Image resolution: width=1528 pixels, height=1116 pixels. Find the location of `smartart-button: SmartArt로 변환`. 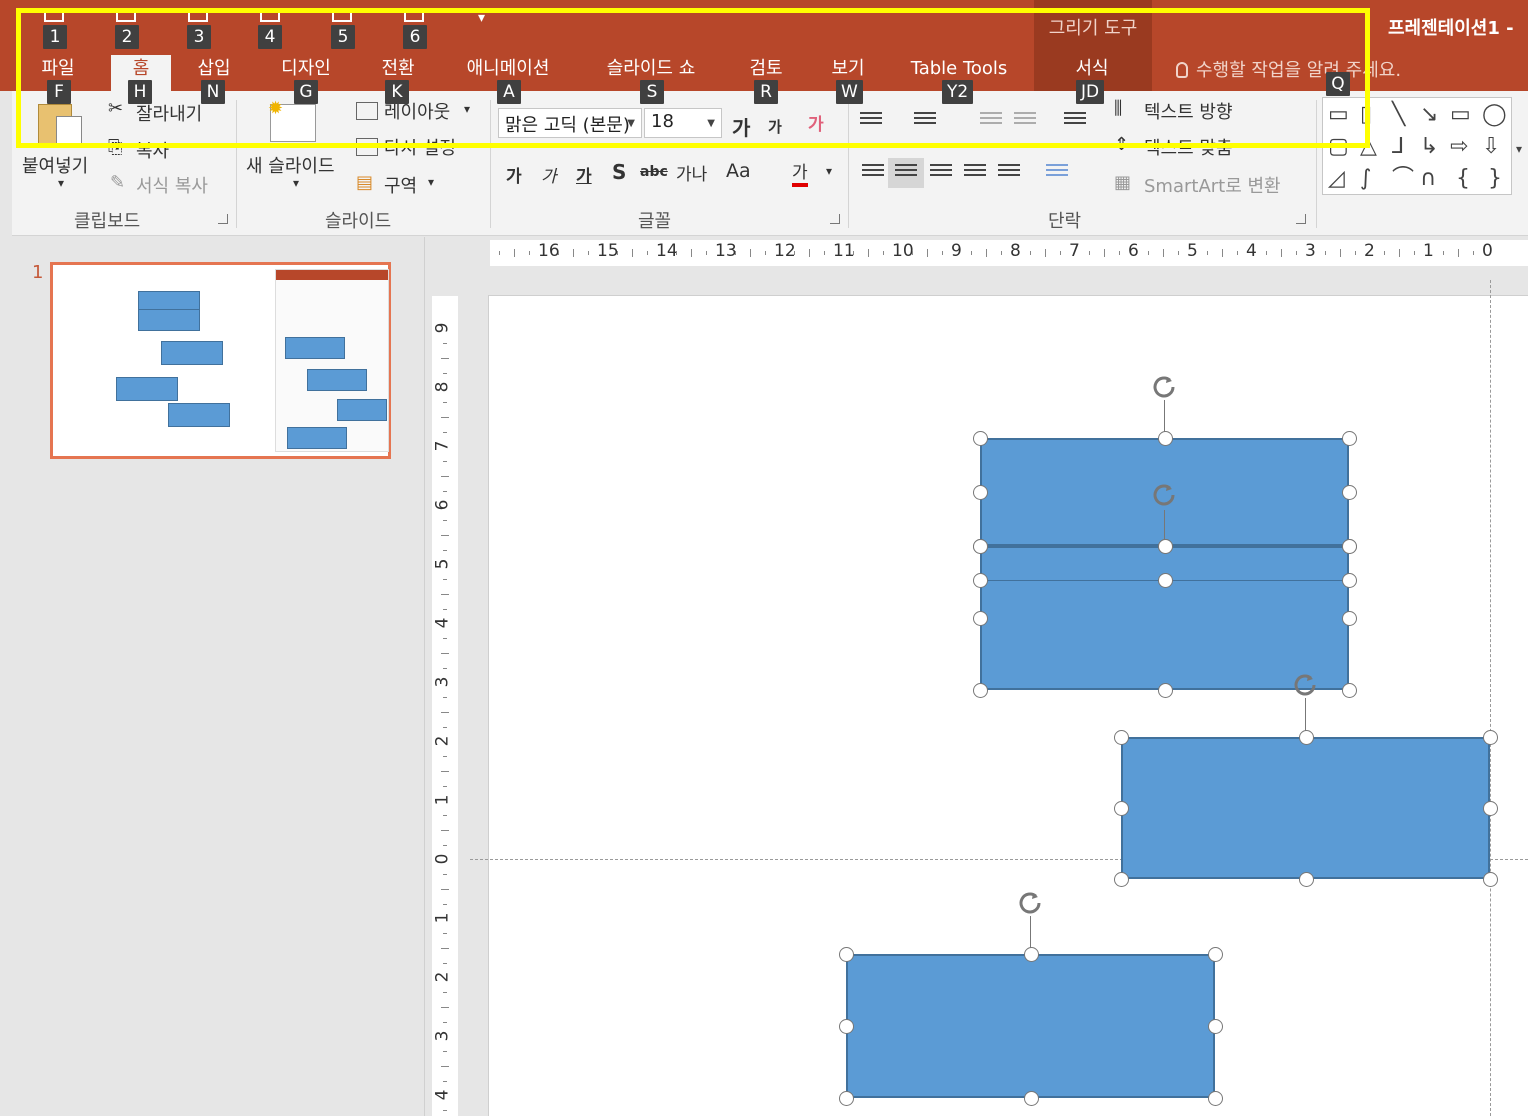

smartart-button: SmartArt로 변환 is located at coordinates (1212, 185).